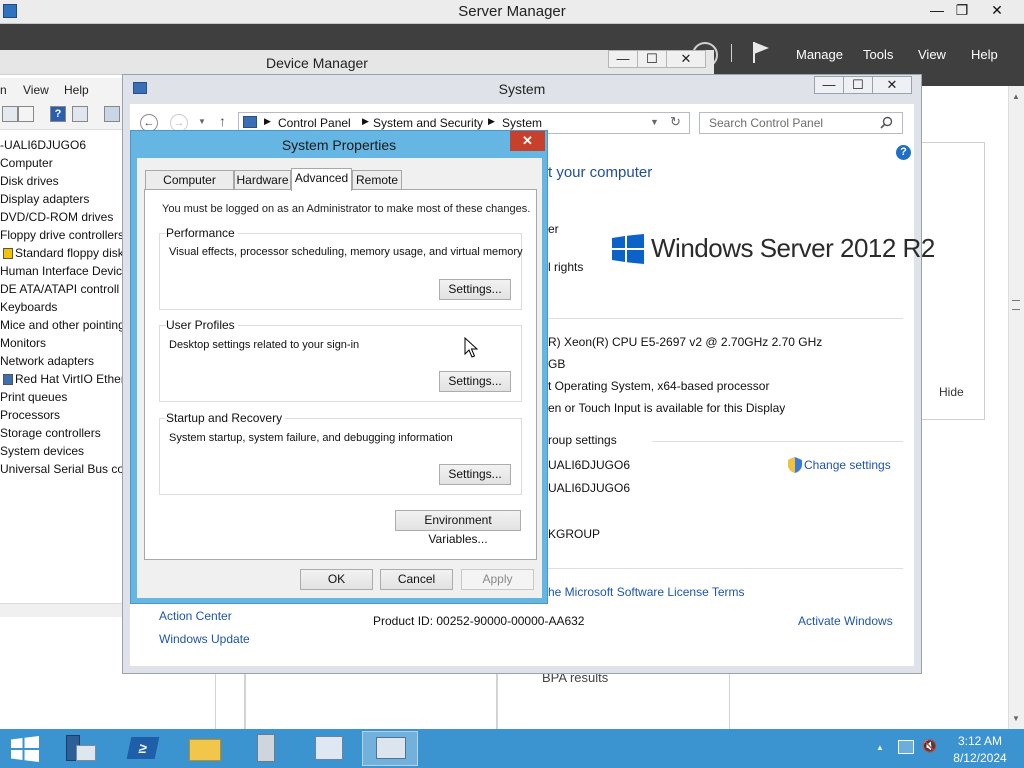  What do you see at coordinates (61, 145) in the screenshot?
I see `device-tree-item: -UALI6DJUGO6` at bounding box center [61, 145].